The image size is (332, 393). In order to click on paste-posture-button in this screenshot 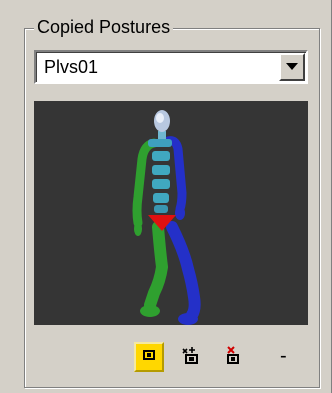, I will do `click(191, 357)`.